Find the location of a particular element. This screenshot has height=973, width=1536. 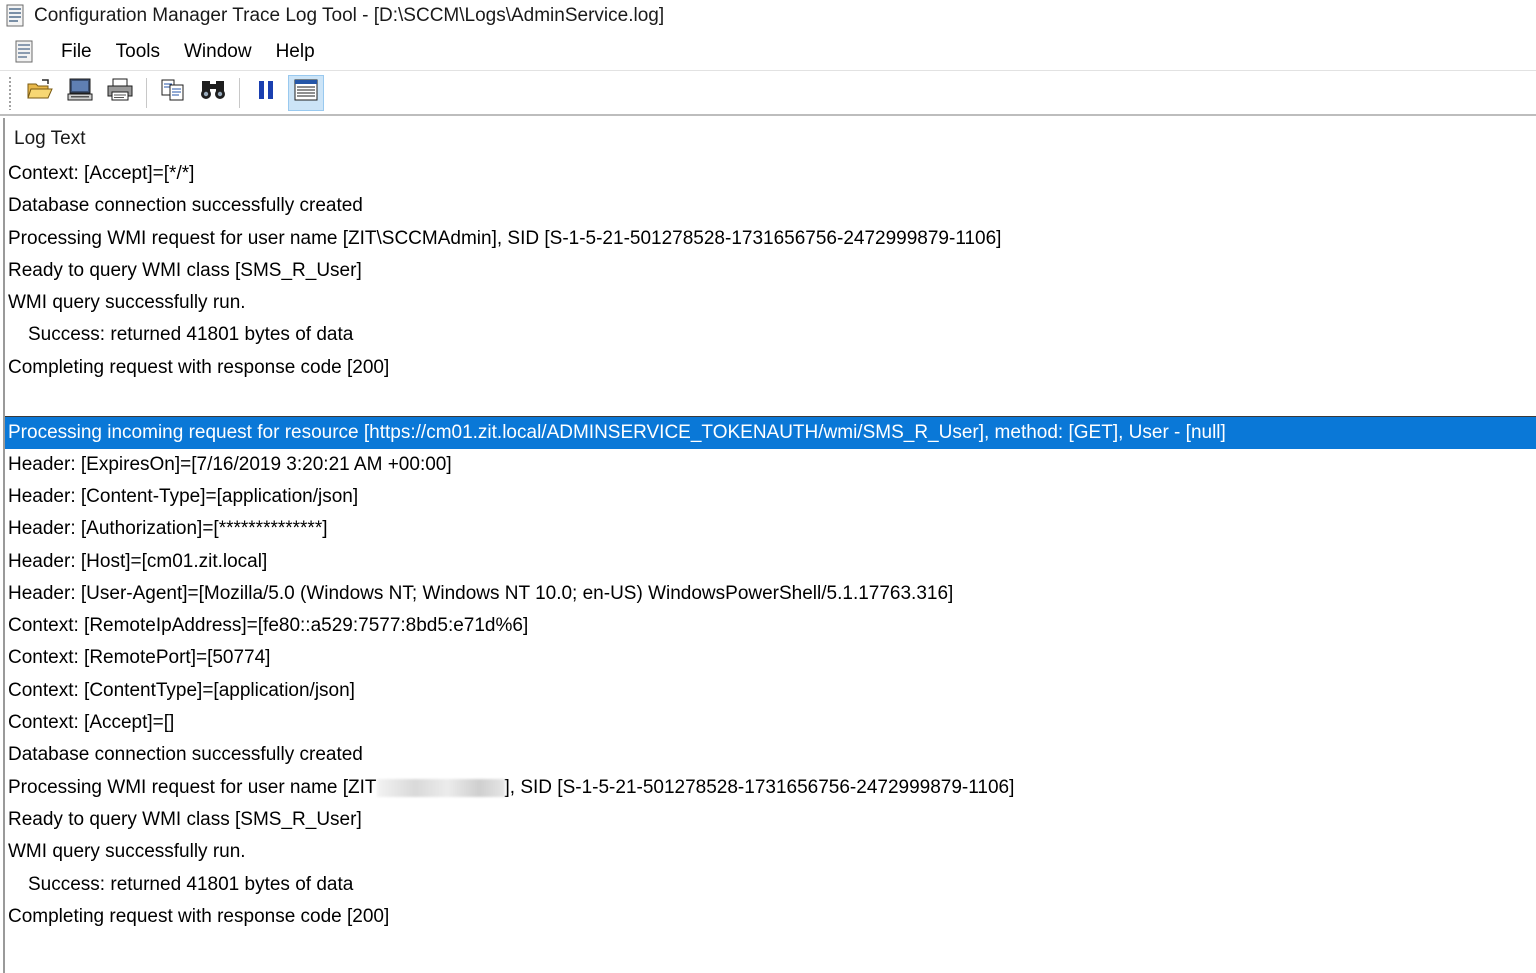

copy-button is located at coordinates (173, 93).